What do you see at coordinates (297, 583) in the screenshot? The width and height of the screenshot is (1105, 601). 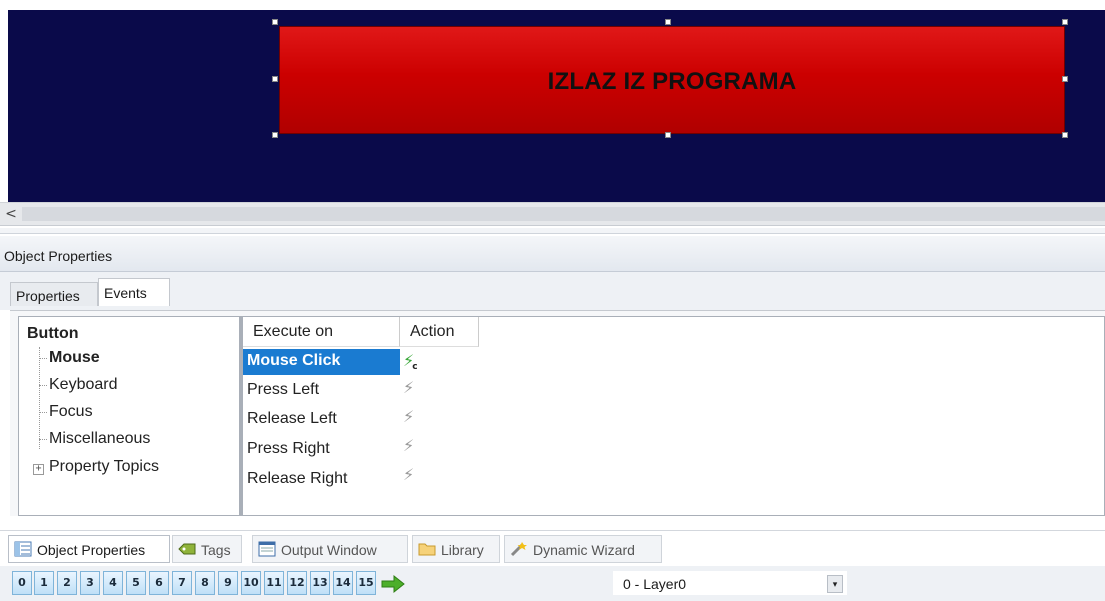 I see `layer-button-12: 12` at bounding box center [297, 583].